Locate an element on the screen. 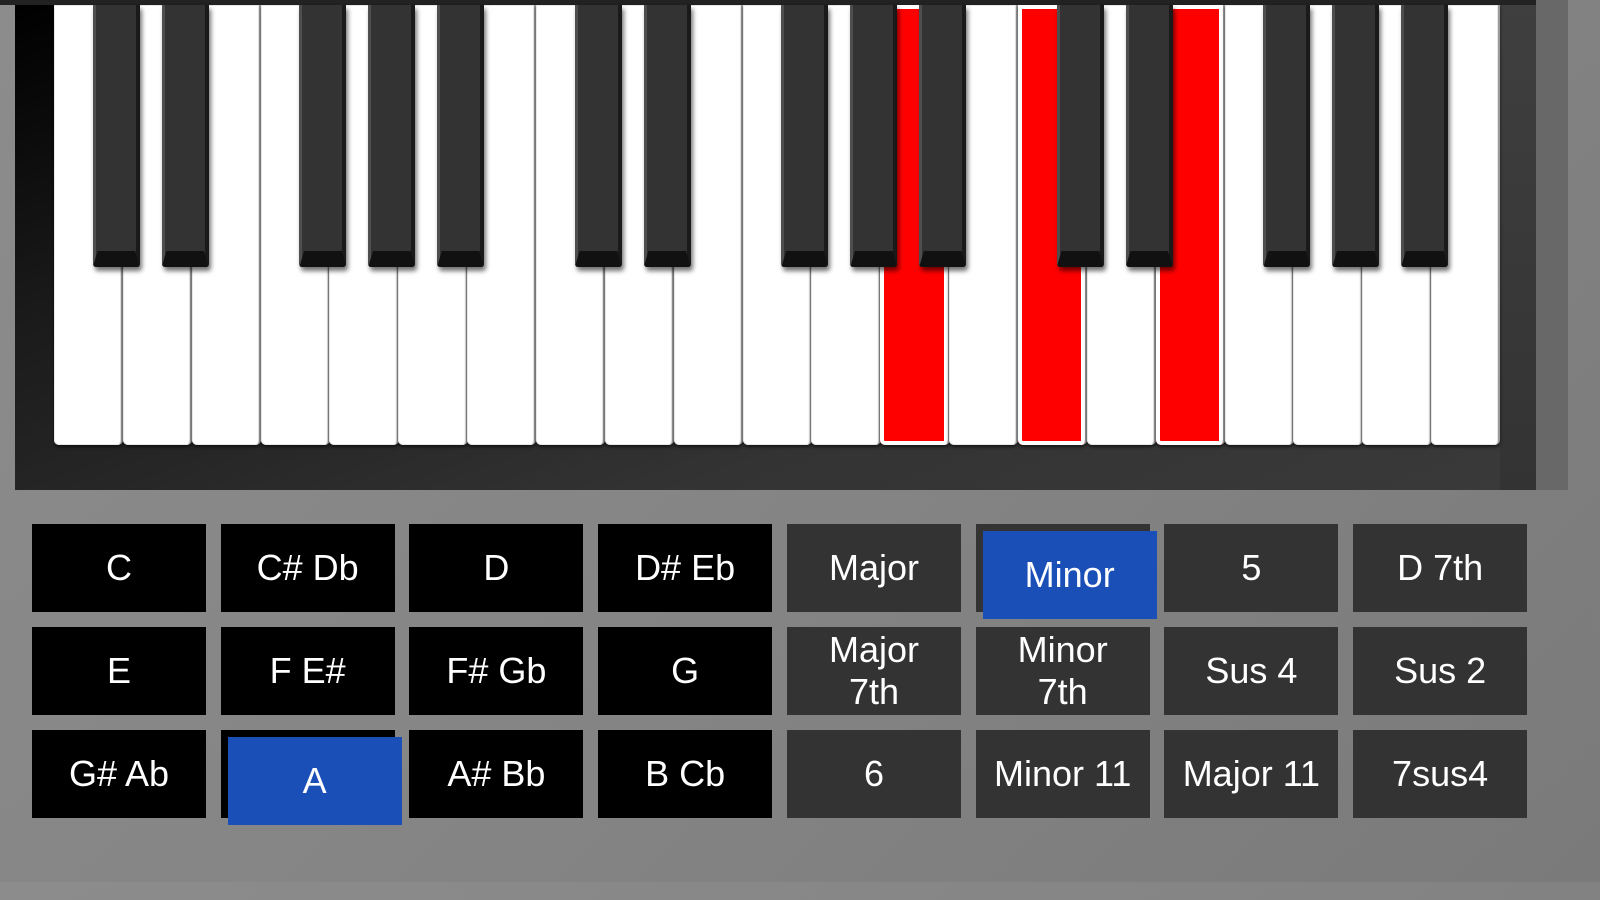  chord-type-button-minor: Minor is located at coordinates (1066, 571).